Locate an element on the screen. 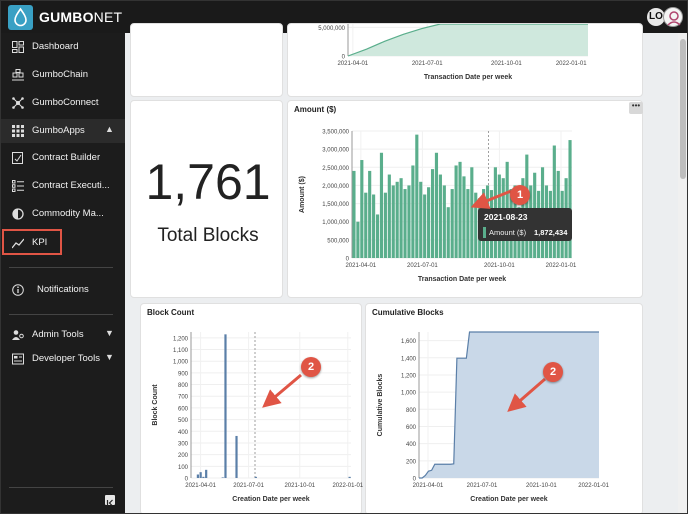 The image size is (688, 514). y-tick-label: 1,000 is located at coordinates (181, 363).